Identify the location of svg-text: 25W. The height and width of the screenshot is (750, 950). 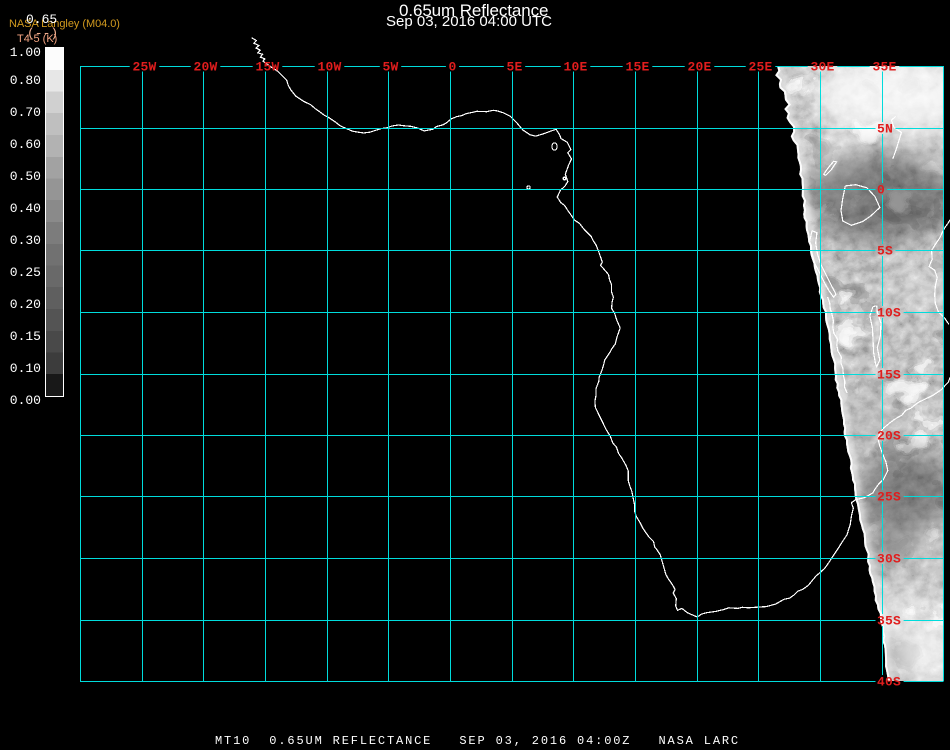
(144, 67).